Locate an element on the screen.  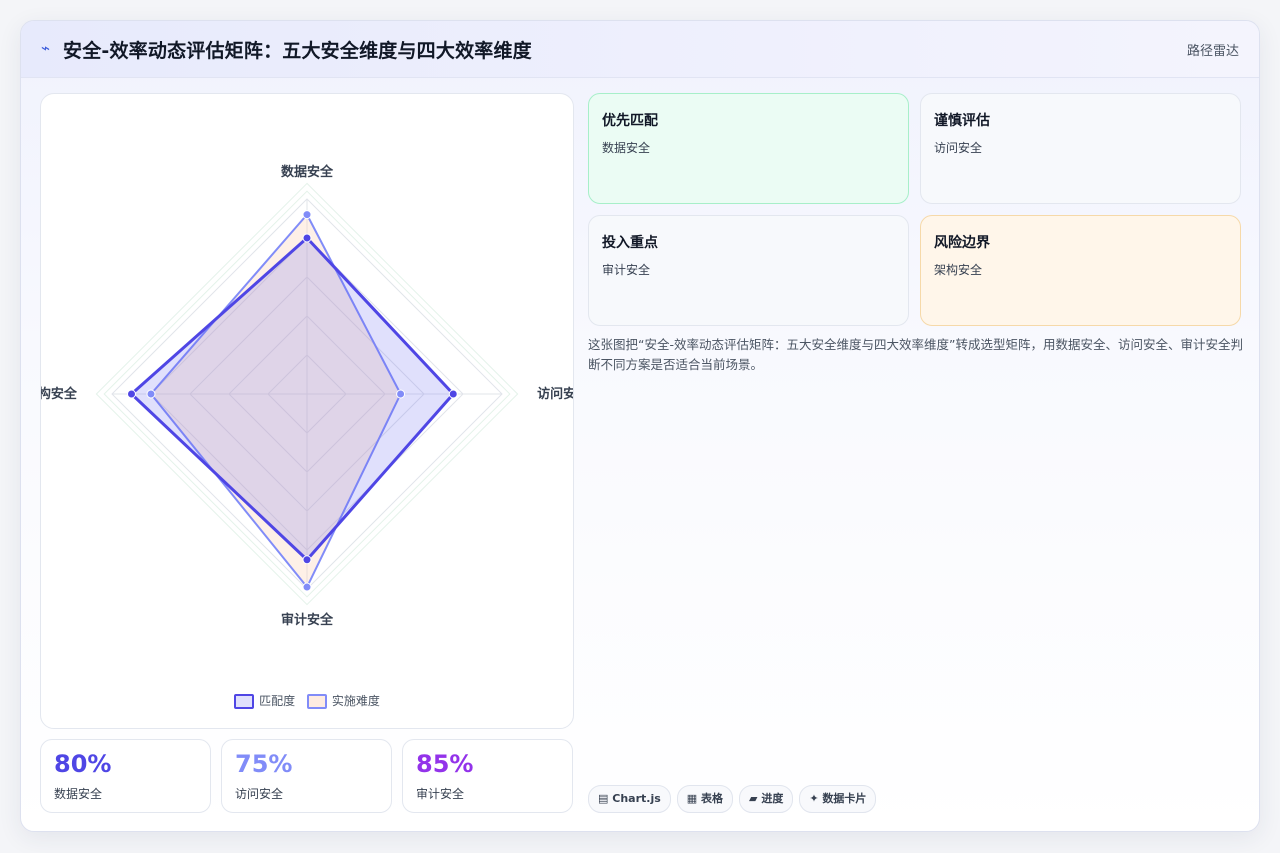
tech-chip-row: ▤ Chart.js ▦ 表格 ▰ 进度 ✦ 数据卡片 is located at coordinates (735, 799).